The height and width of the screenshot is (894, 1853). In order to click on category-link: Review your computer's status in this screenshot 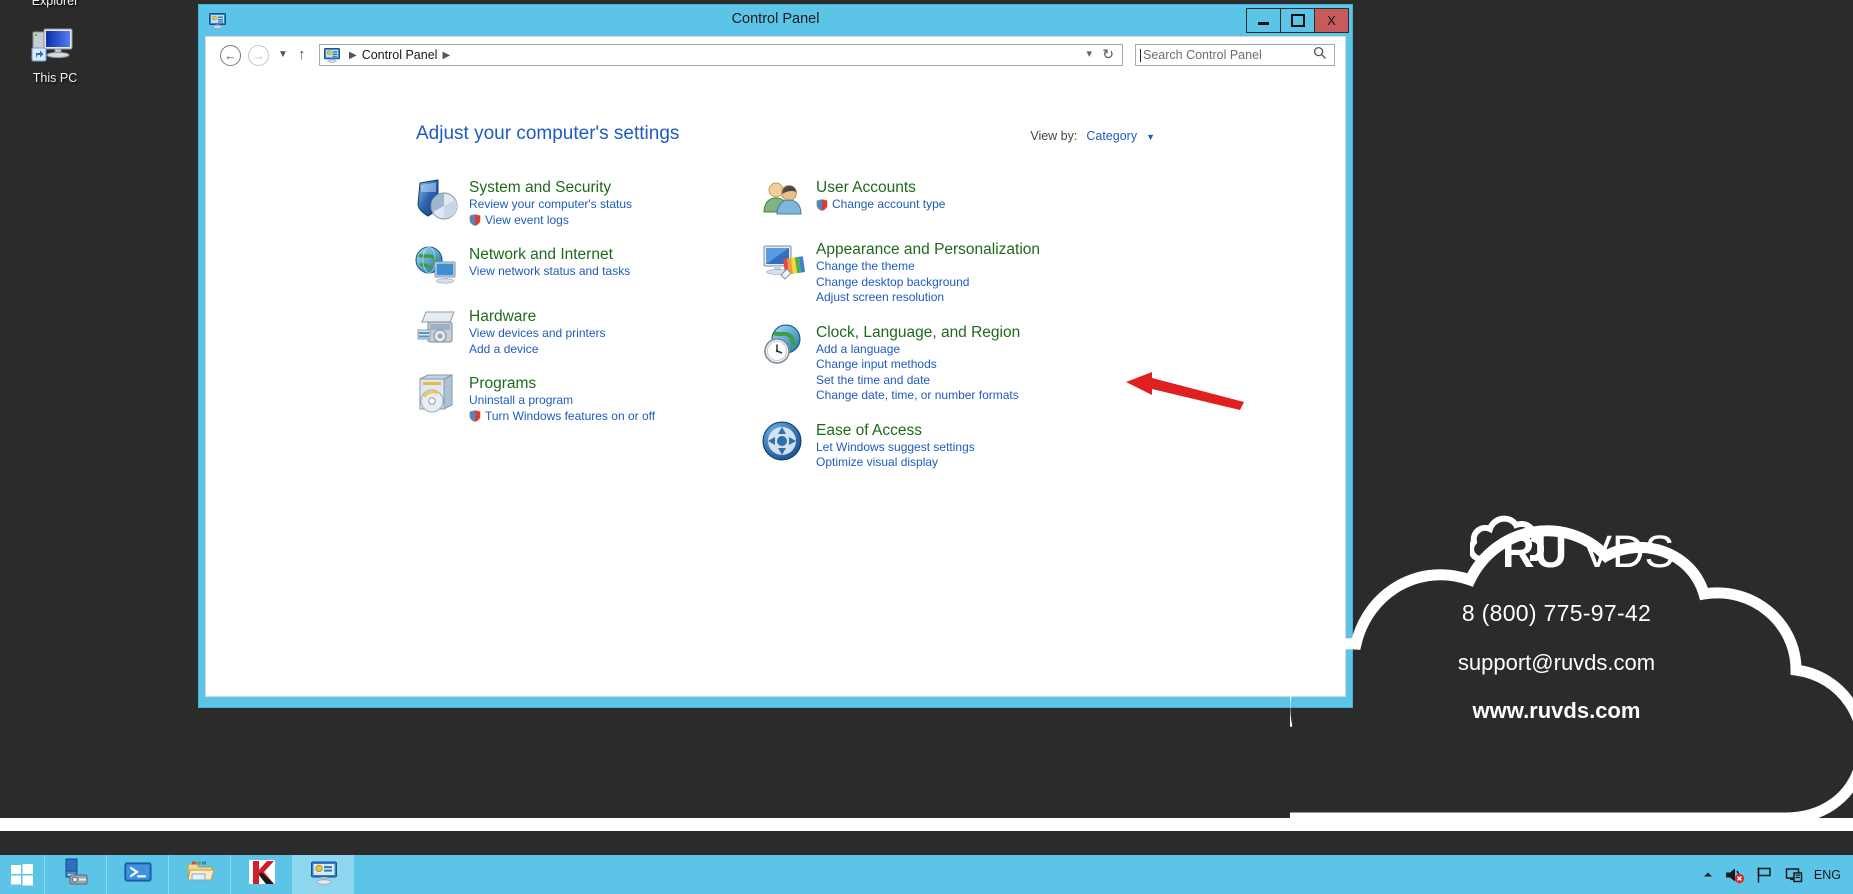, I will do `click(550, 205)`.